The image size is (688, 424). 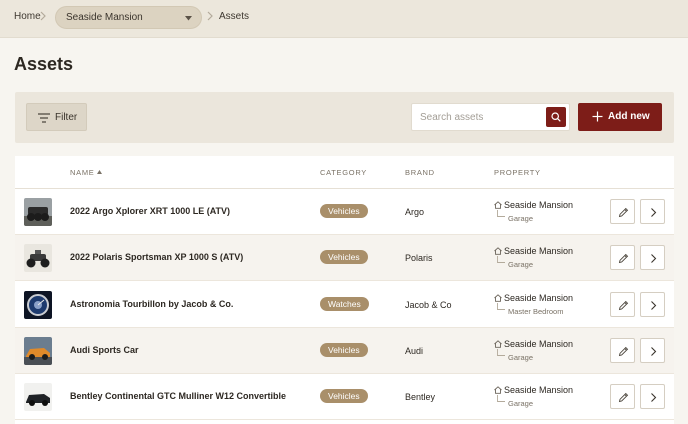 I want to click on property-room: Master Bedroom, so click(x=536, y=311).